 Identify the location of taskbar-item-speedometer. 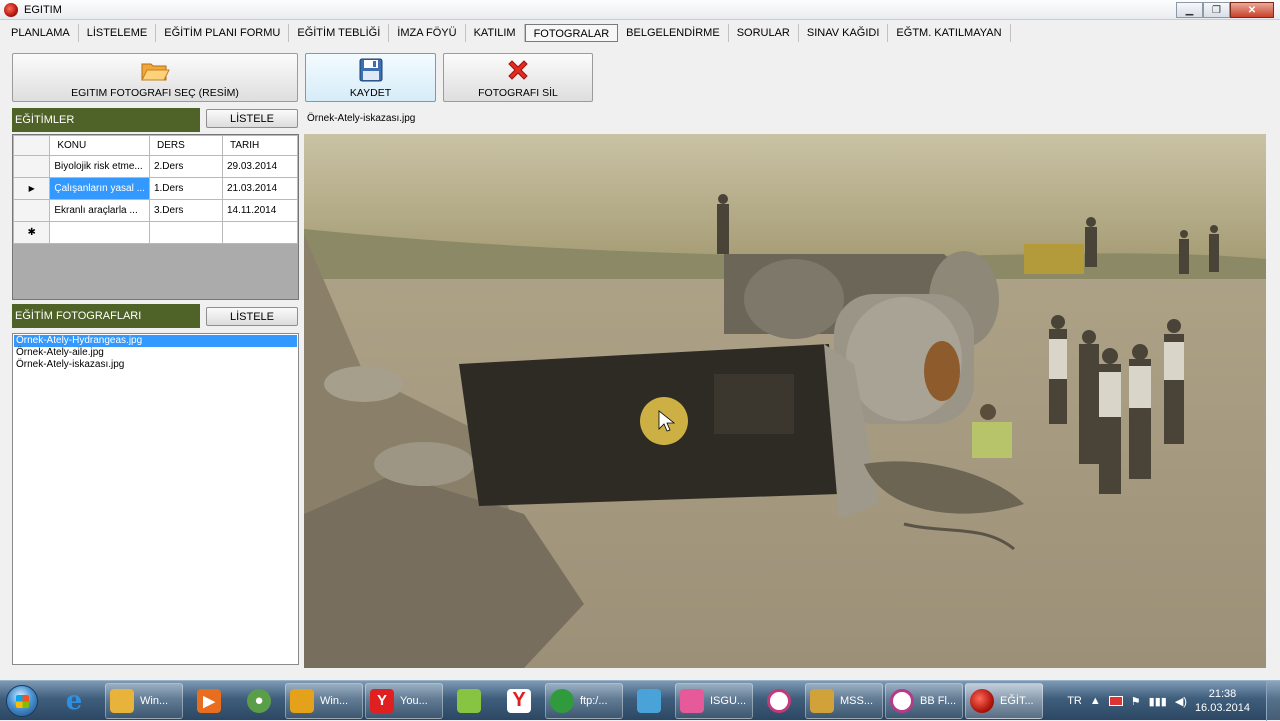
(779, 701).